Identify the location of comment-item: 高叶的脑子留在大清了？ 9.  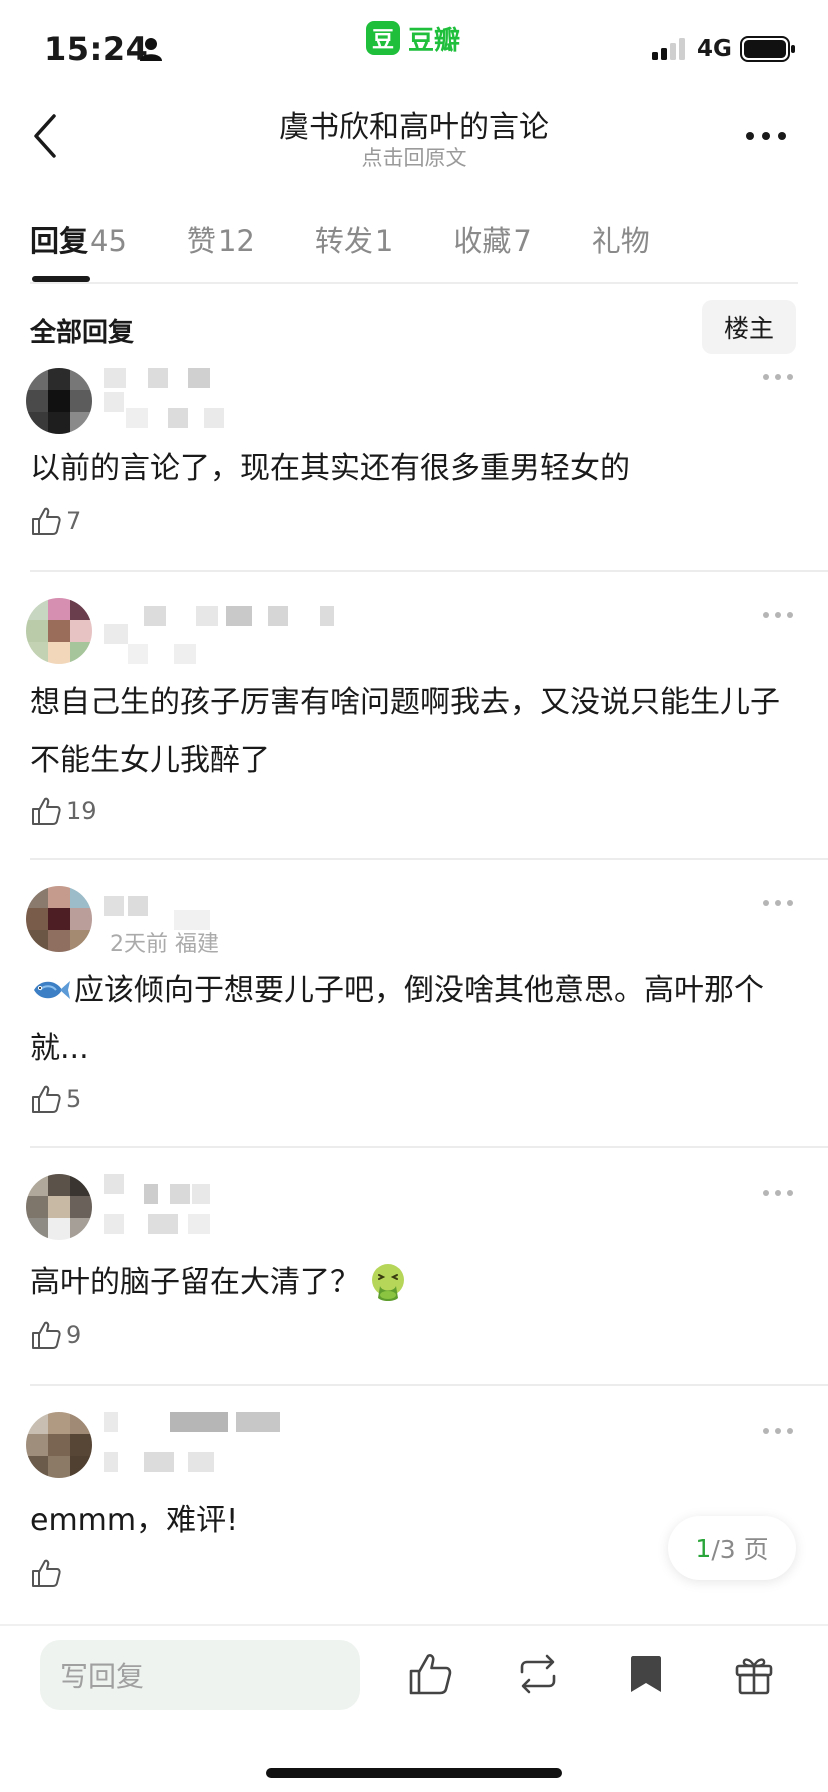
(414, 1279).